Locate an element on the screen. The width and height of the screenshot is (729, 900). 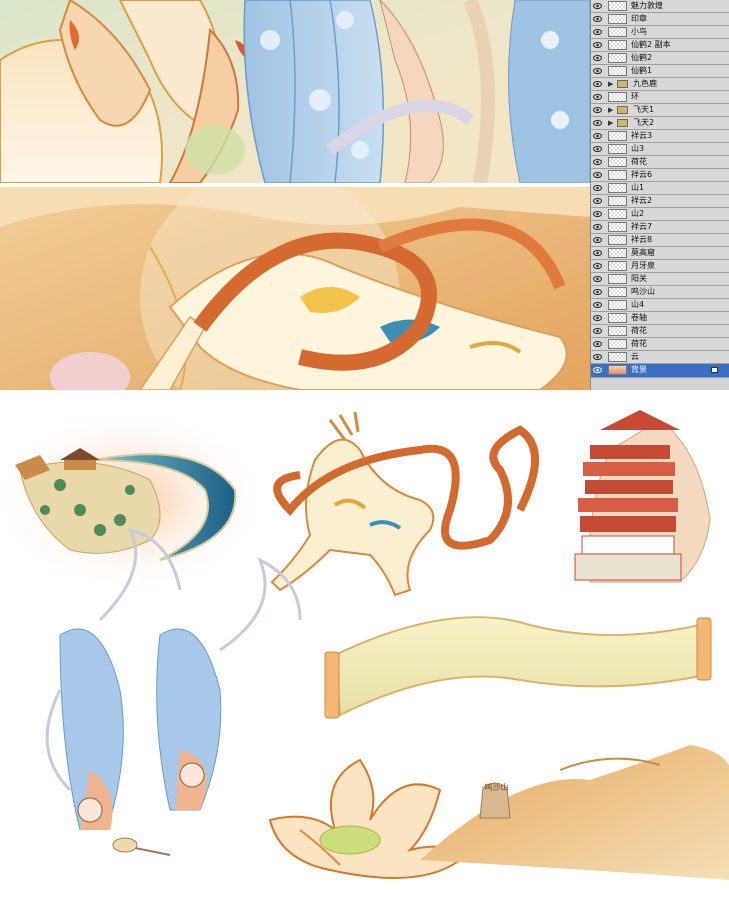
layer-group-row-3: ▶ 飞天2 is located at coordinates (660, 123).